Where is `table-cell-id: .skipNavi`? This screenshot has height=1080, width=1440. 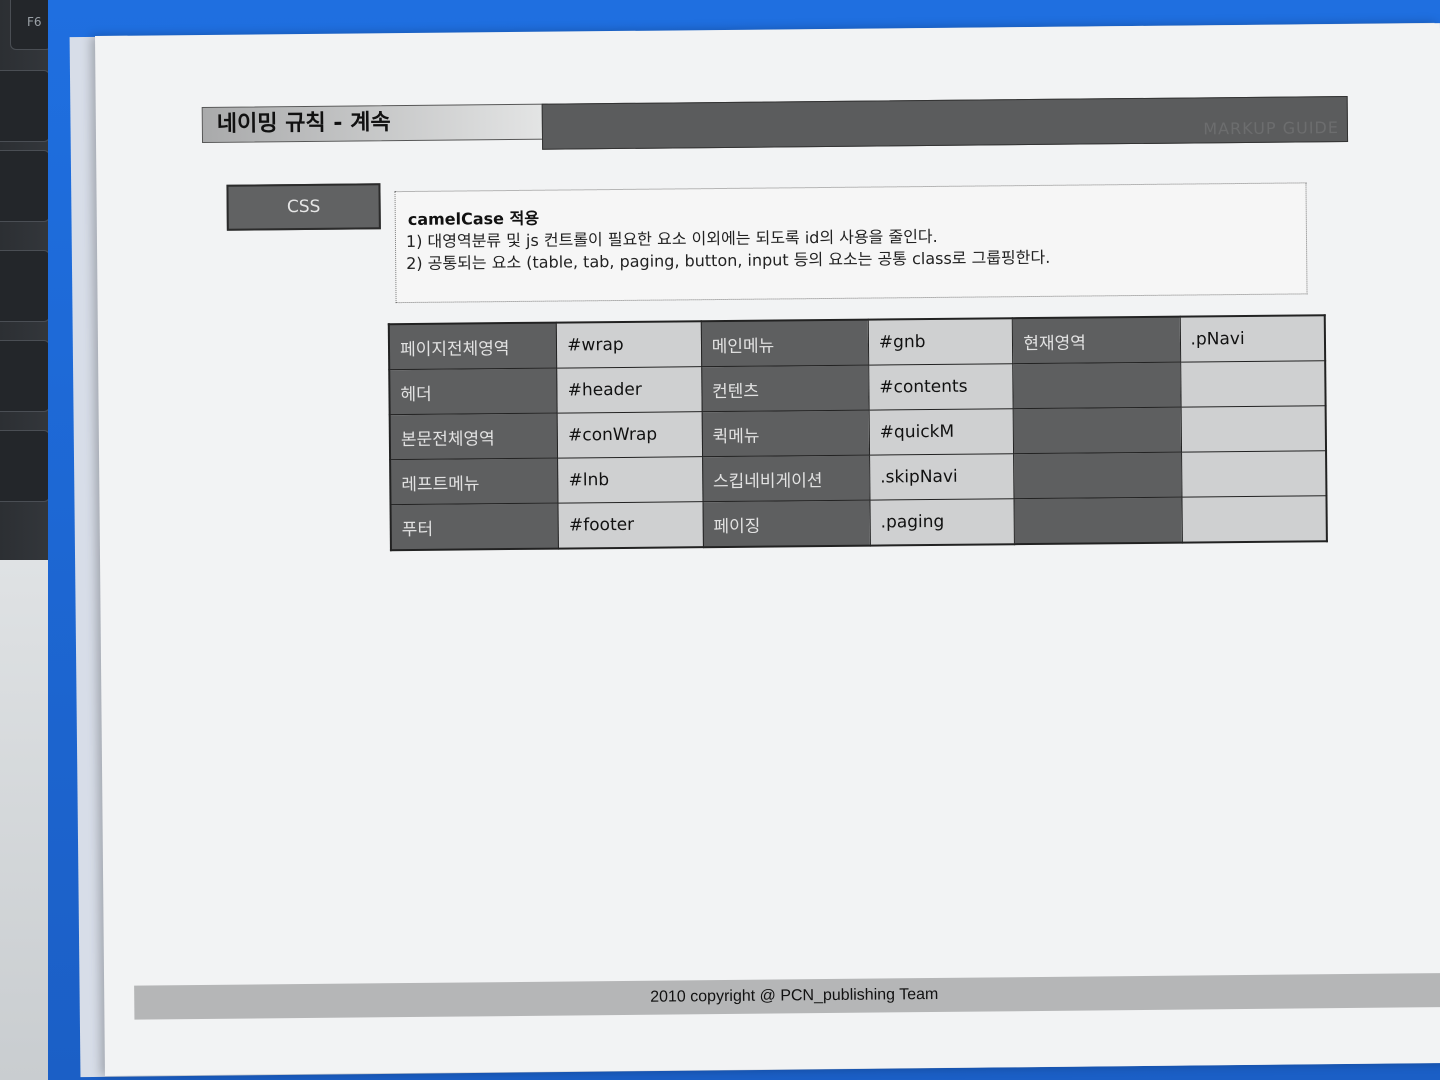
table-cell-id: .skipNavi is located at coordinates (942, 477).